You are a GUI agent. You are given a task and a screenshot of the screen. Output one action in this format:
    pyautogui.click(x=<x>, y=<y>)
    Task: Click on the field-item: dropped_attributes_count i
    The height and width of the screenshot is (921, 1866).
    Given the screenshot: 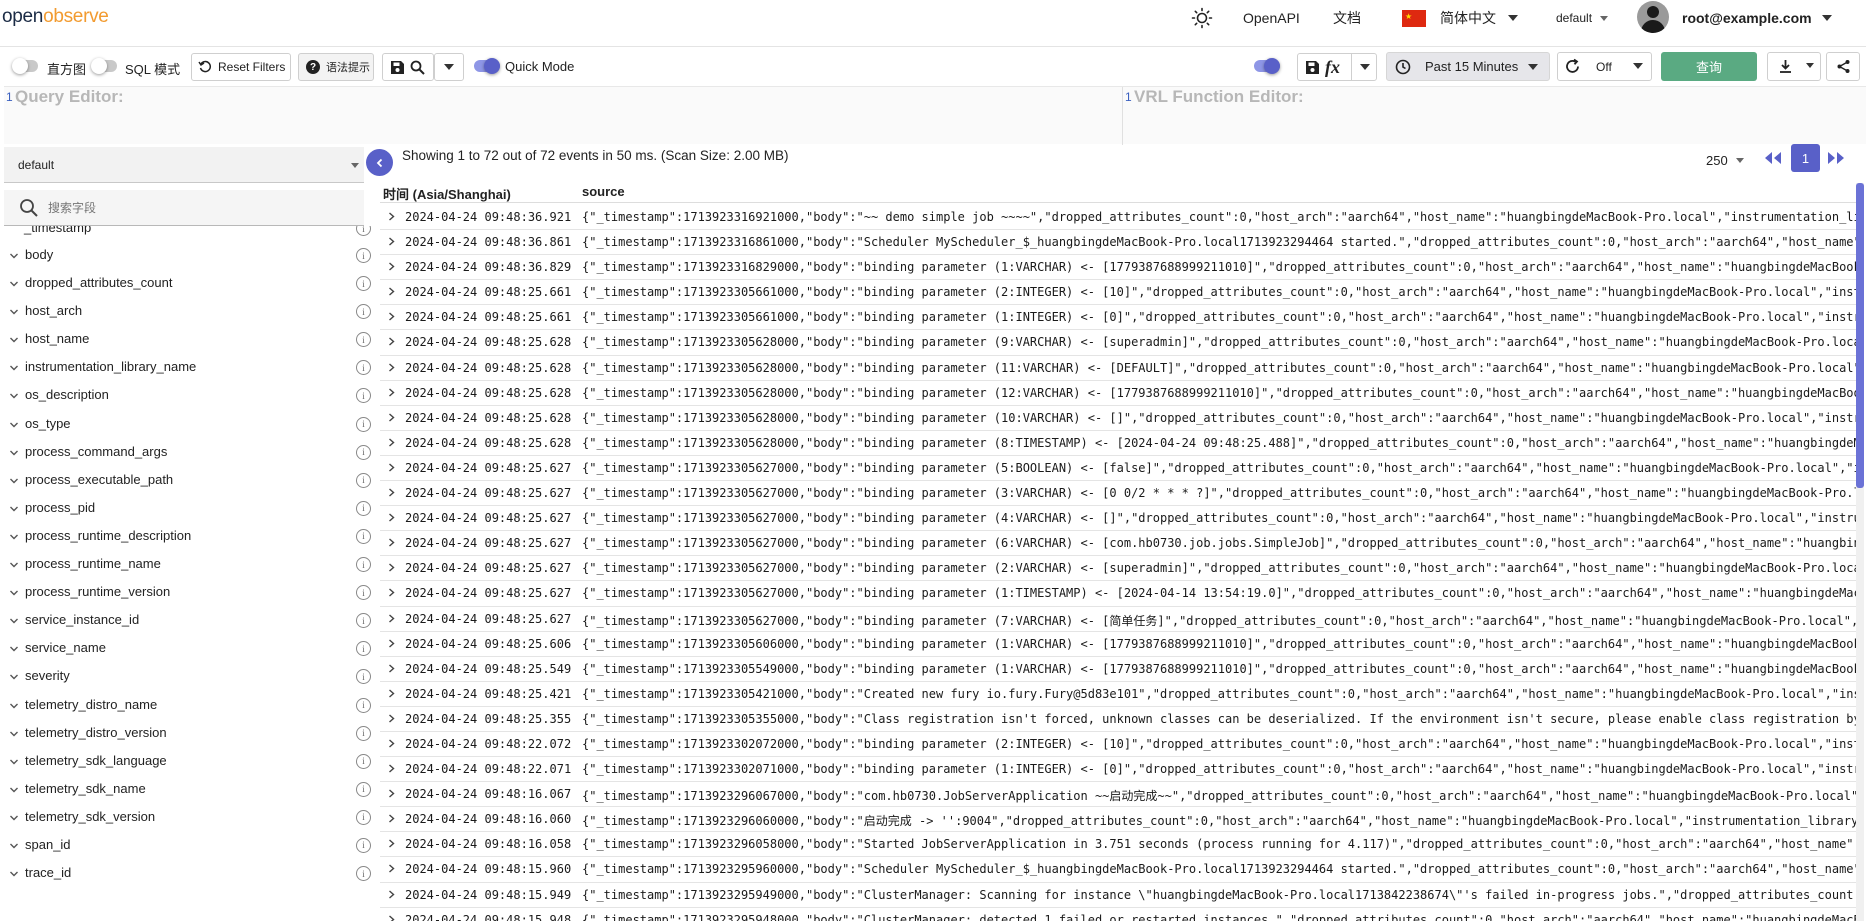 What is the action you would take?
    pyautogui.click(x=190, y=284)
    